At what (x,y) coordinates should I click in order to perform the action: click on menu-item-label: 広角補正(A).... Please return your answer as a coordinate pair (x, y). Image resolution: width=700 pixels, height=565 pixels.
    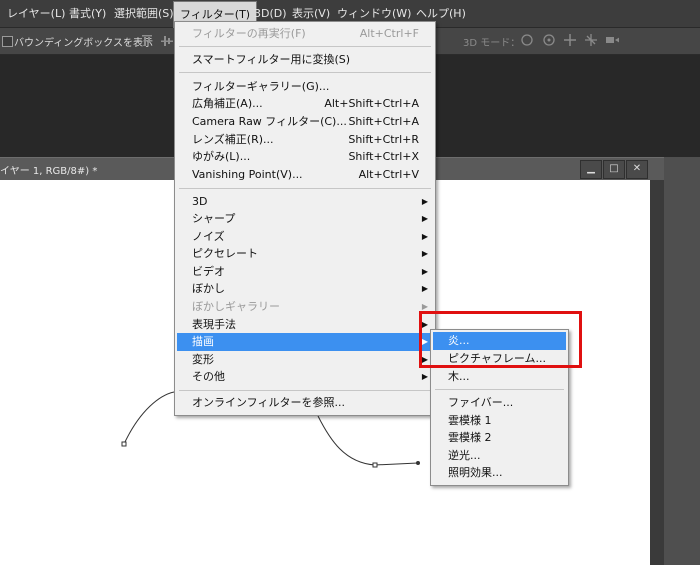
    Looking at the image, I should click on (227, 103).